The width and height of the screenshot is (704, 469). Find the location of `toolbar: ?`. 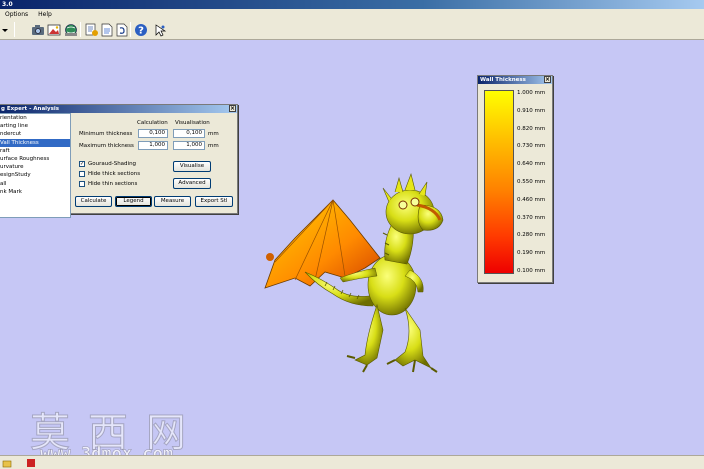

toolbar: ? is located at coordinates (352, 30).